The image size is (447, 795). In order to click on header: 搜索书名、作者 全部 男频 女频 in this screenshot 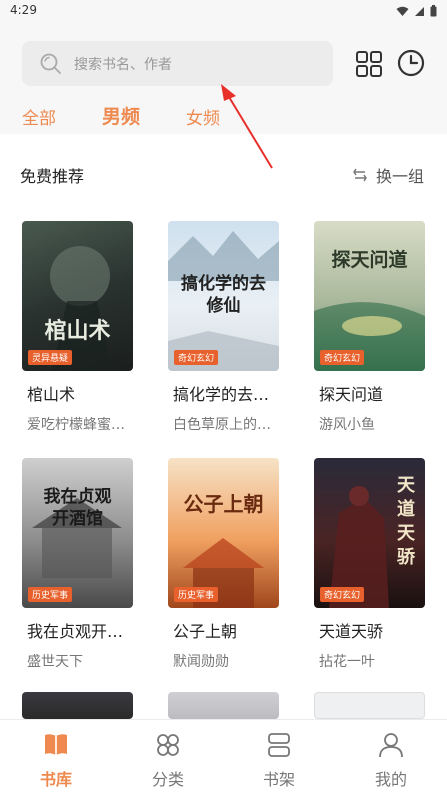, I will do `click(223, 79)`.